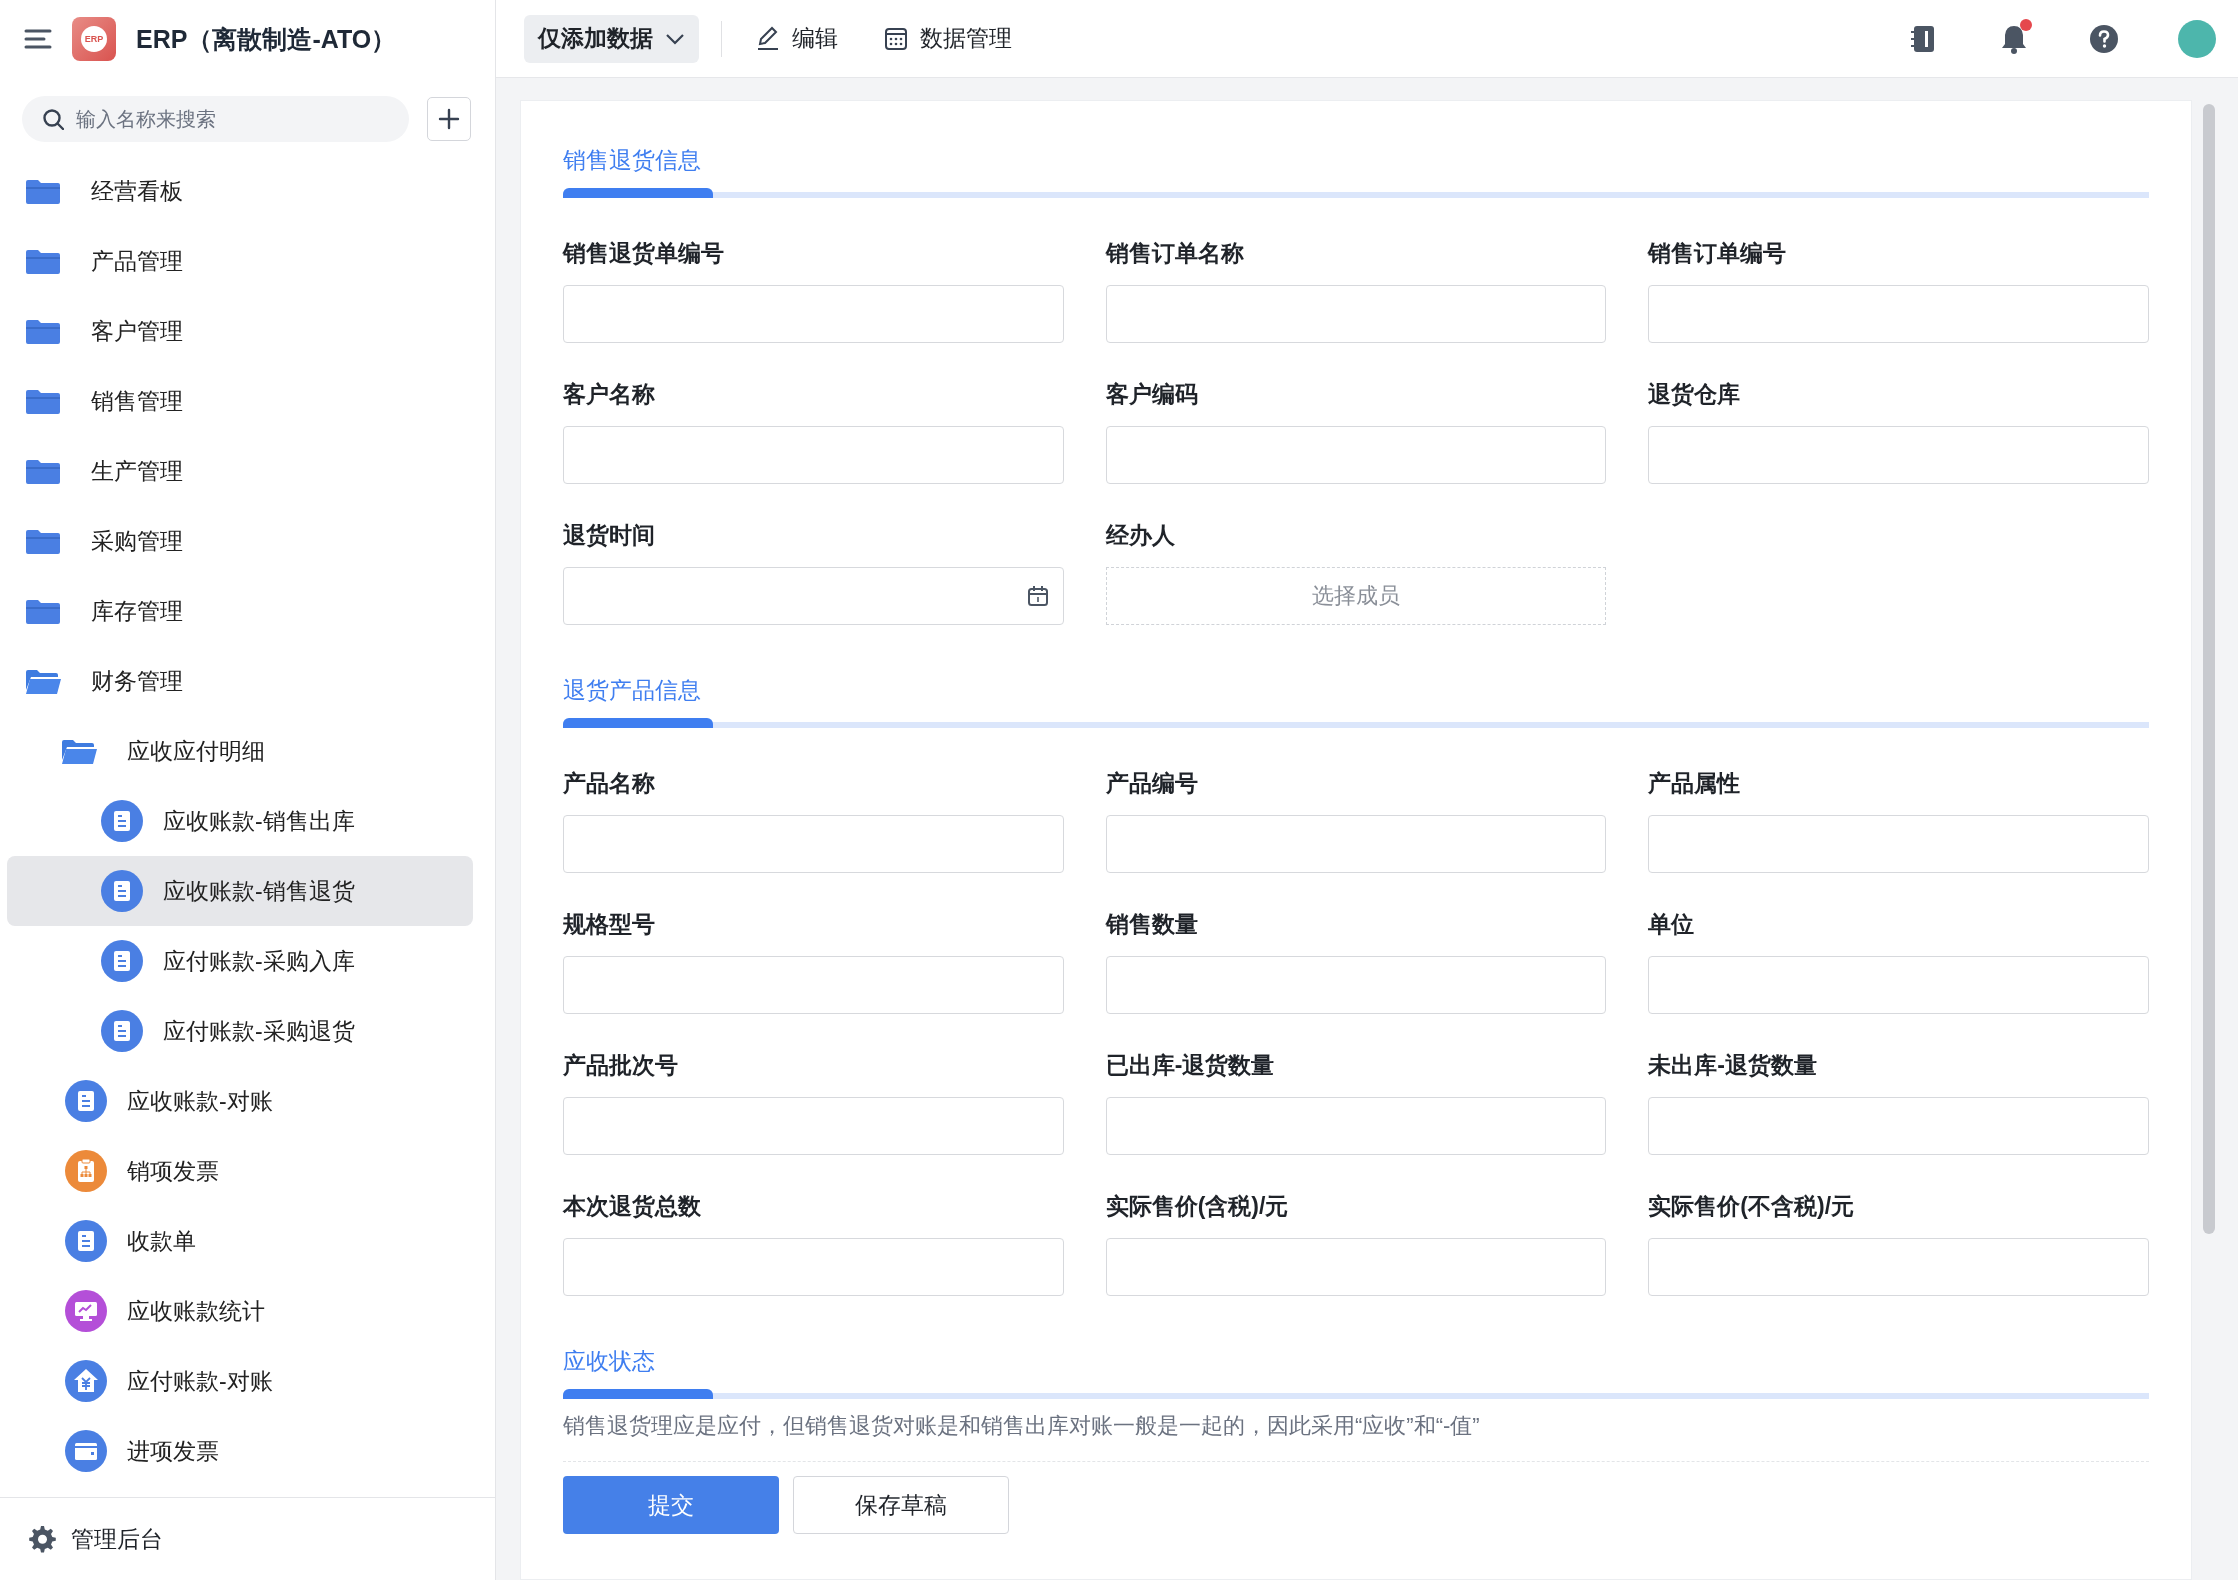 This screenshot has height=1580, width=2238. I want to click on nav-item: 产品管理, so click(240, 261).